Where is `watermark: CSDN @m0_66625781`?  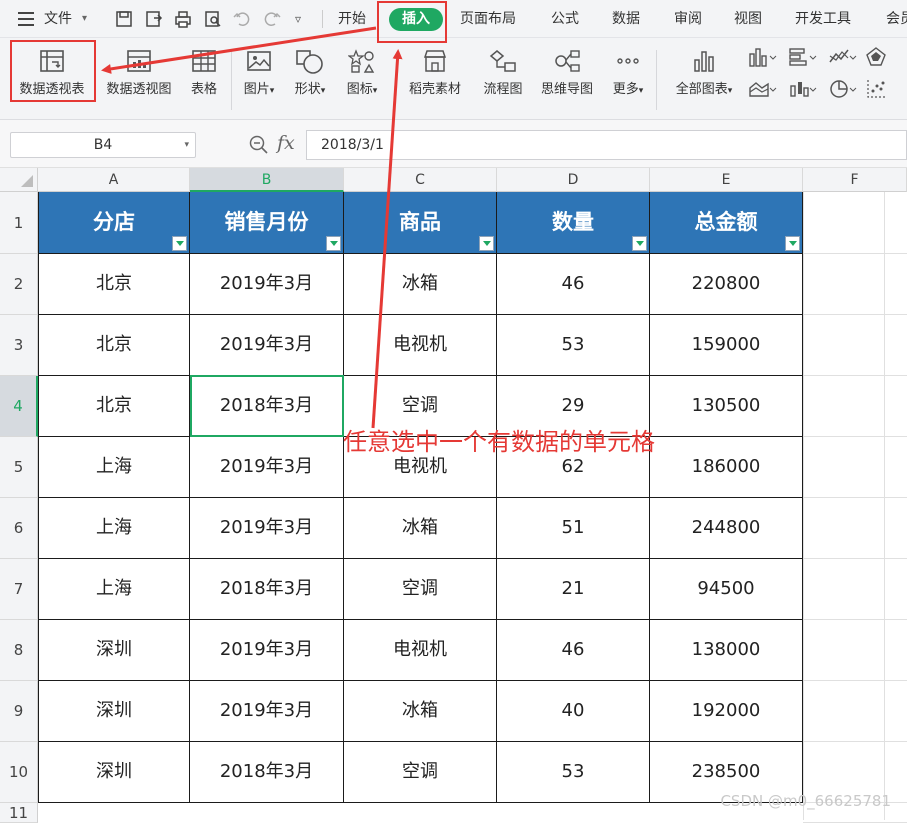 watermark: CSDN @m0_66625781 is located at coordinates (805, 801).